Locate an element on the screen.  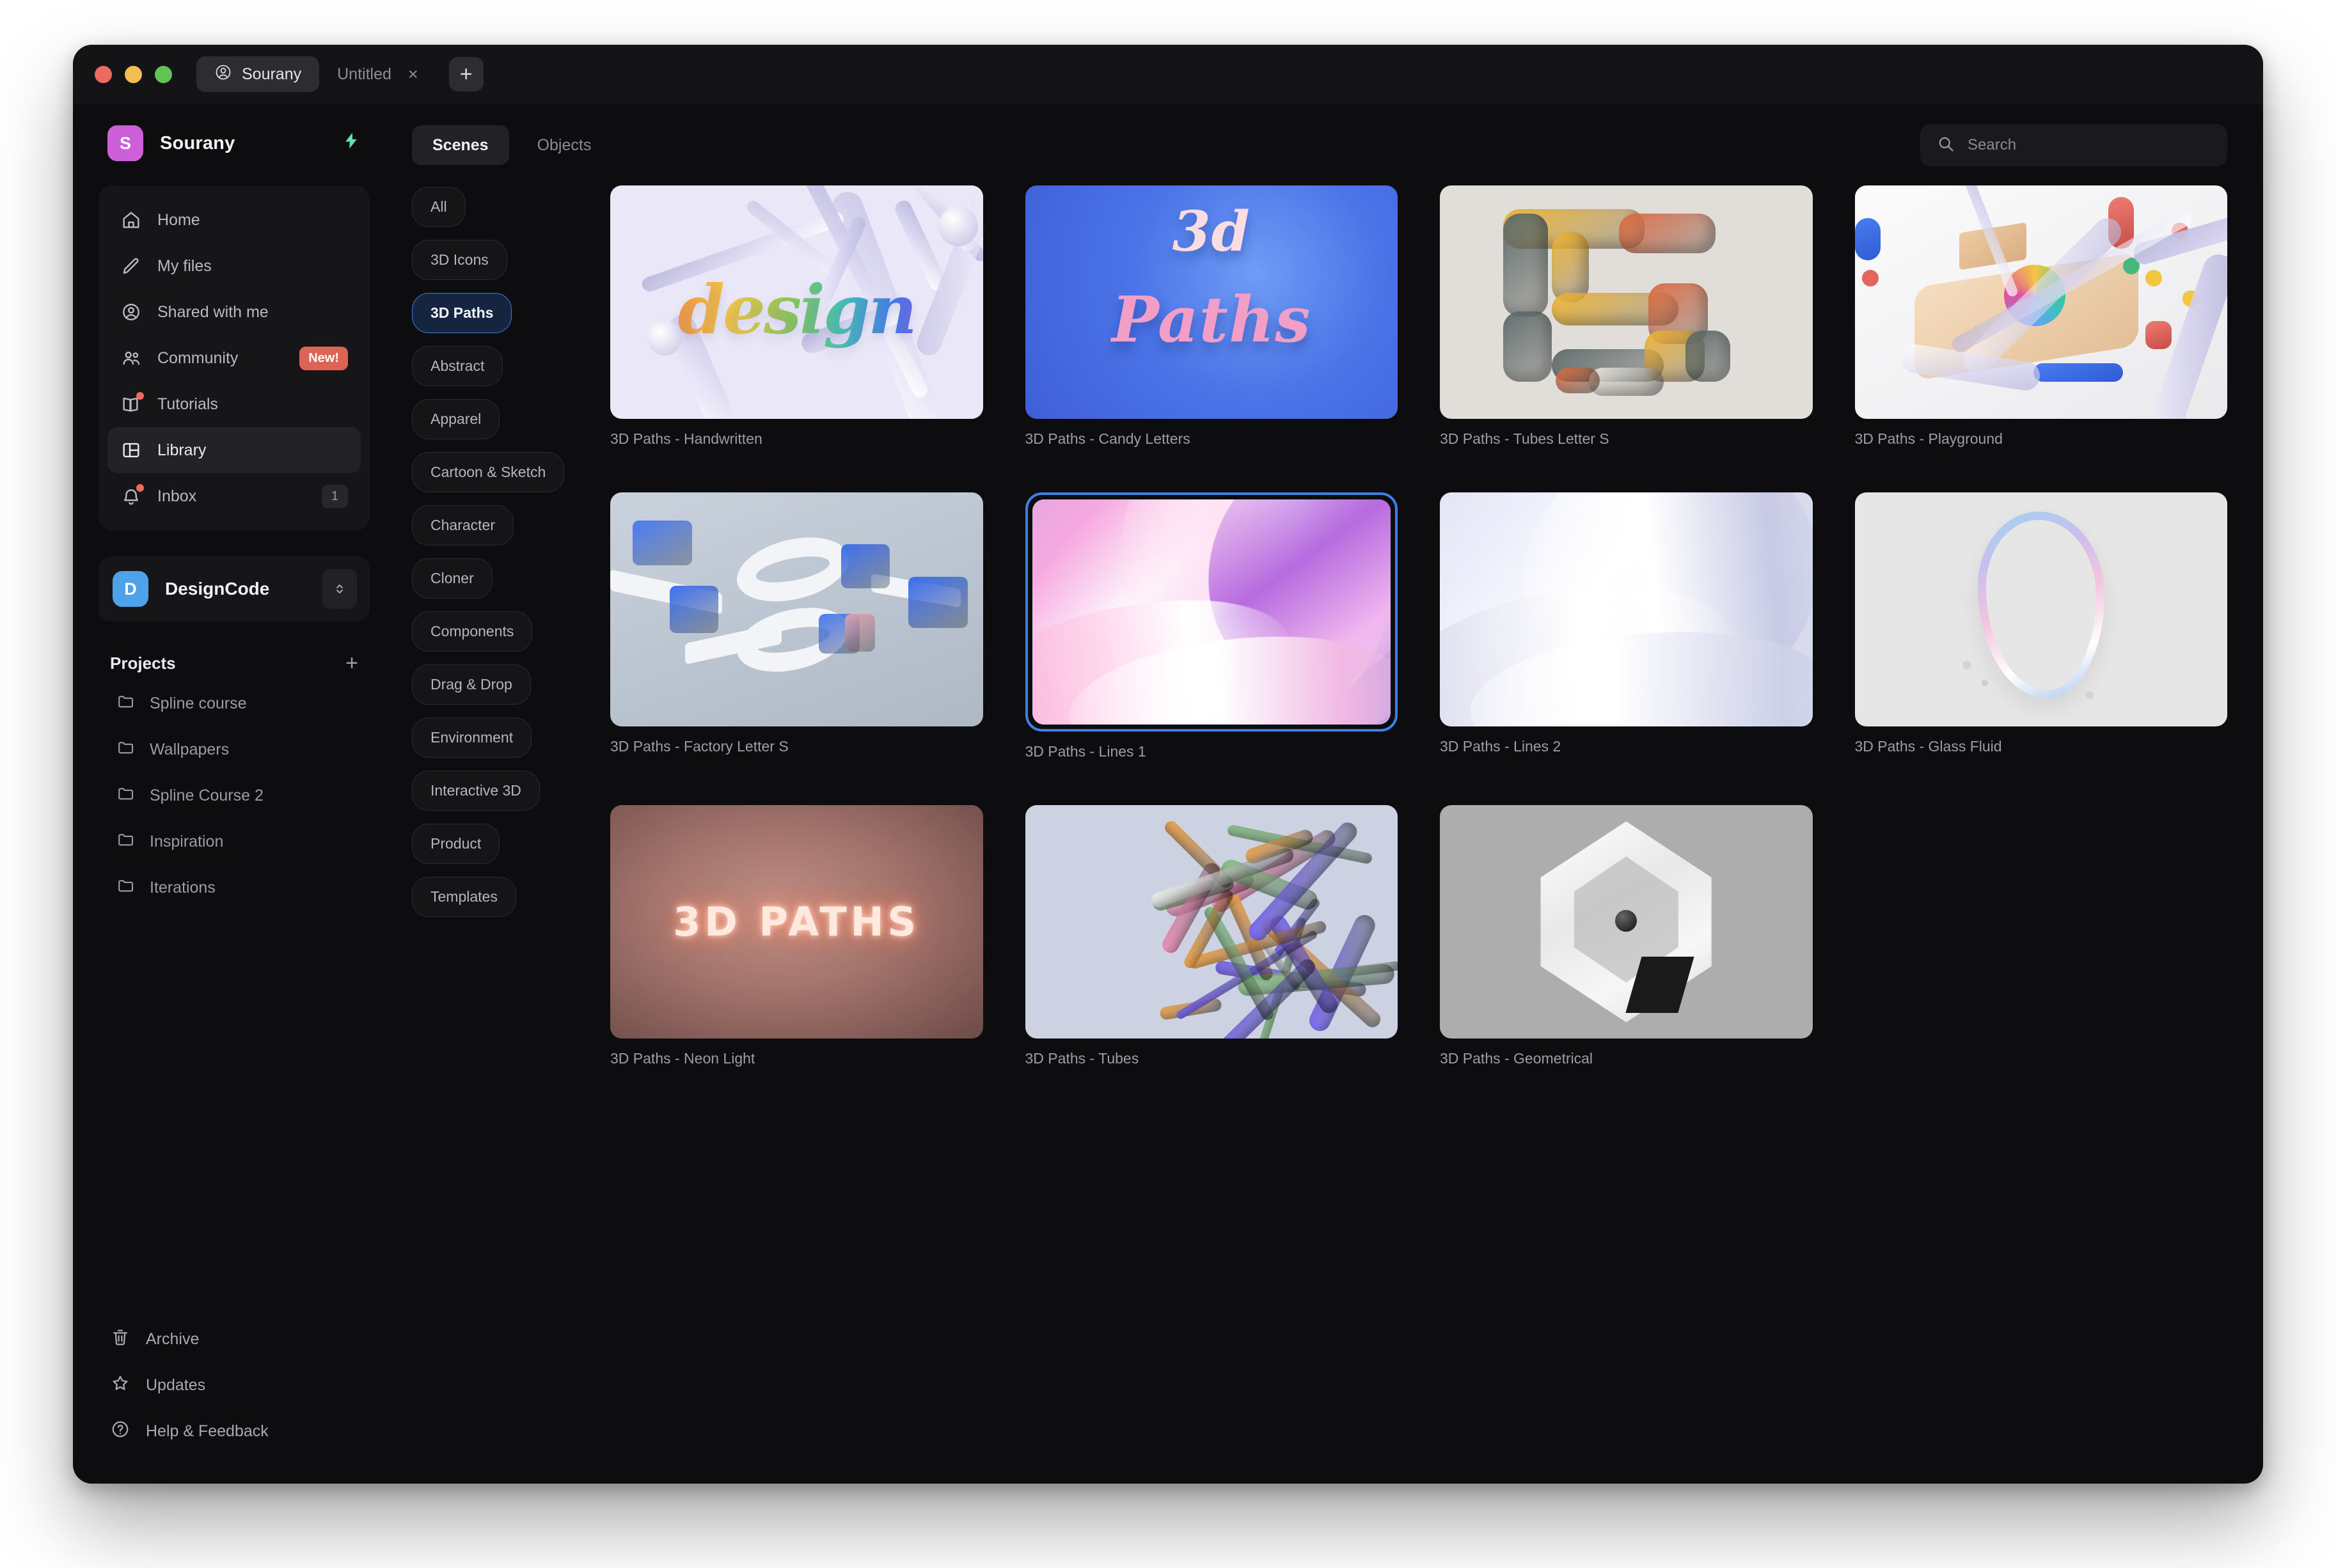
sidebar-item-label: Tutorials is located at coordinates (187, 404).